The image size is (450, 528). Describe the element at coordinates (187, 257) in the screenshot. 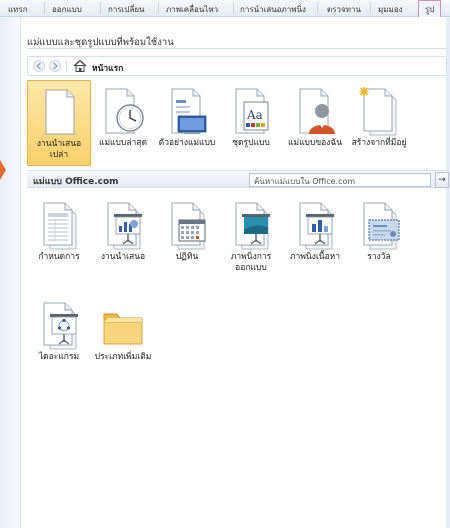

I see `tile-label: ปฏิทิน` at that location.